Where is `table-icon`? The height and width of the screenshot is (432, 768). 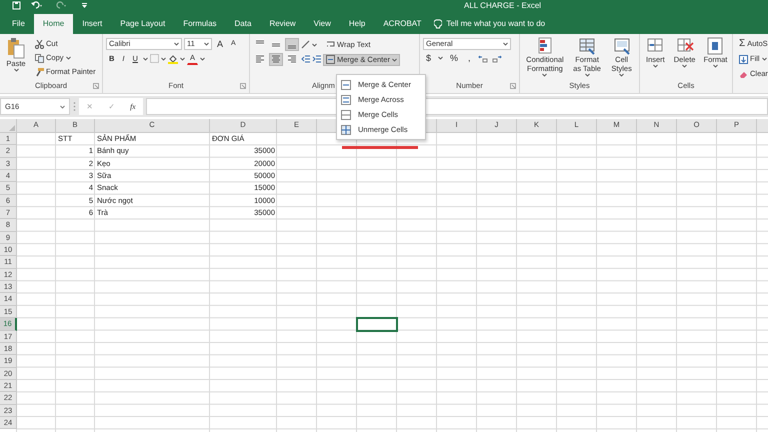
table-icon is located at coordinates (587, 46).